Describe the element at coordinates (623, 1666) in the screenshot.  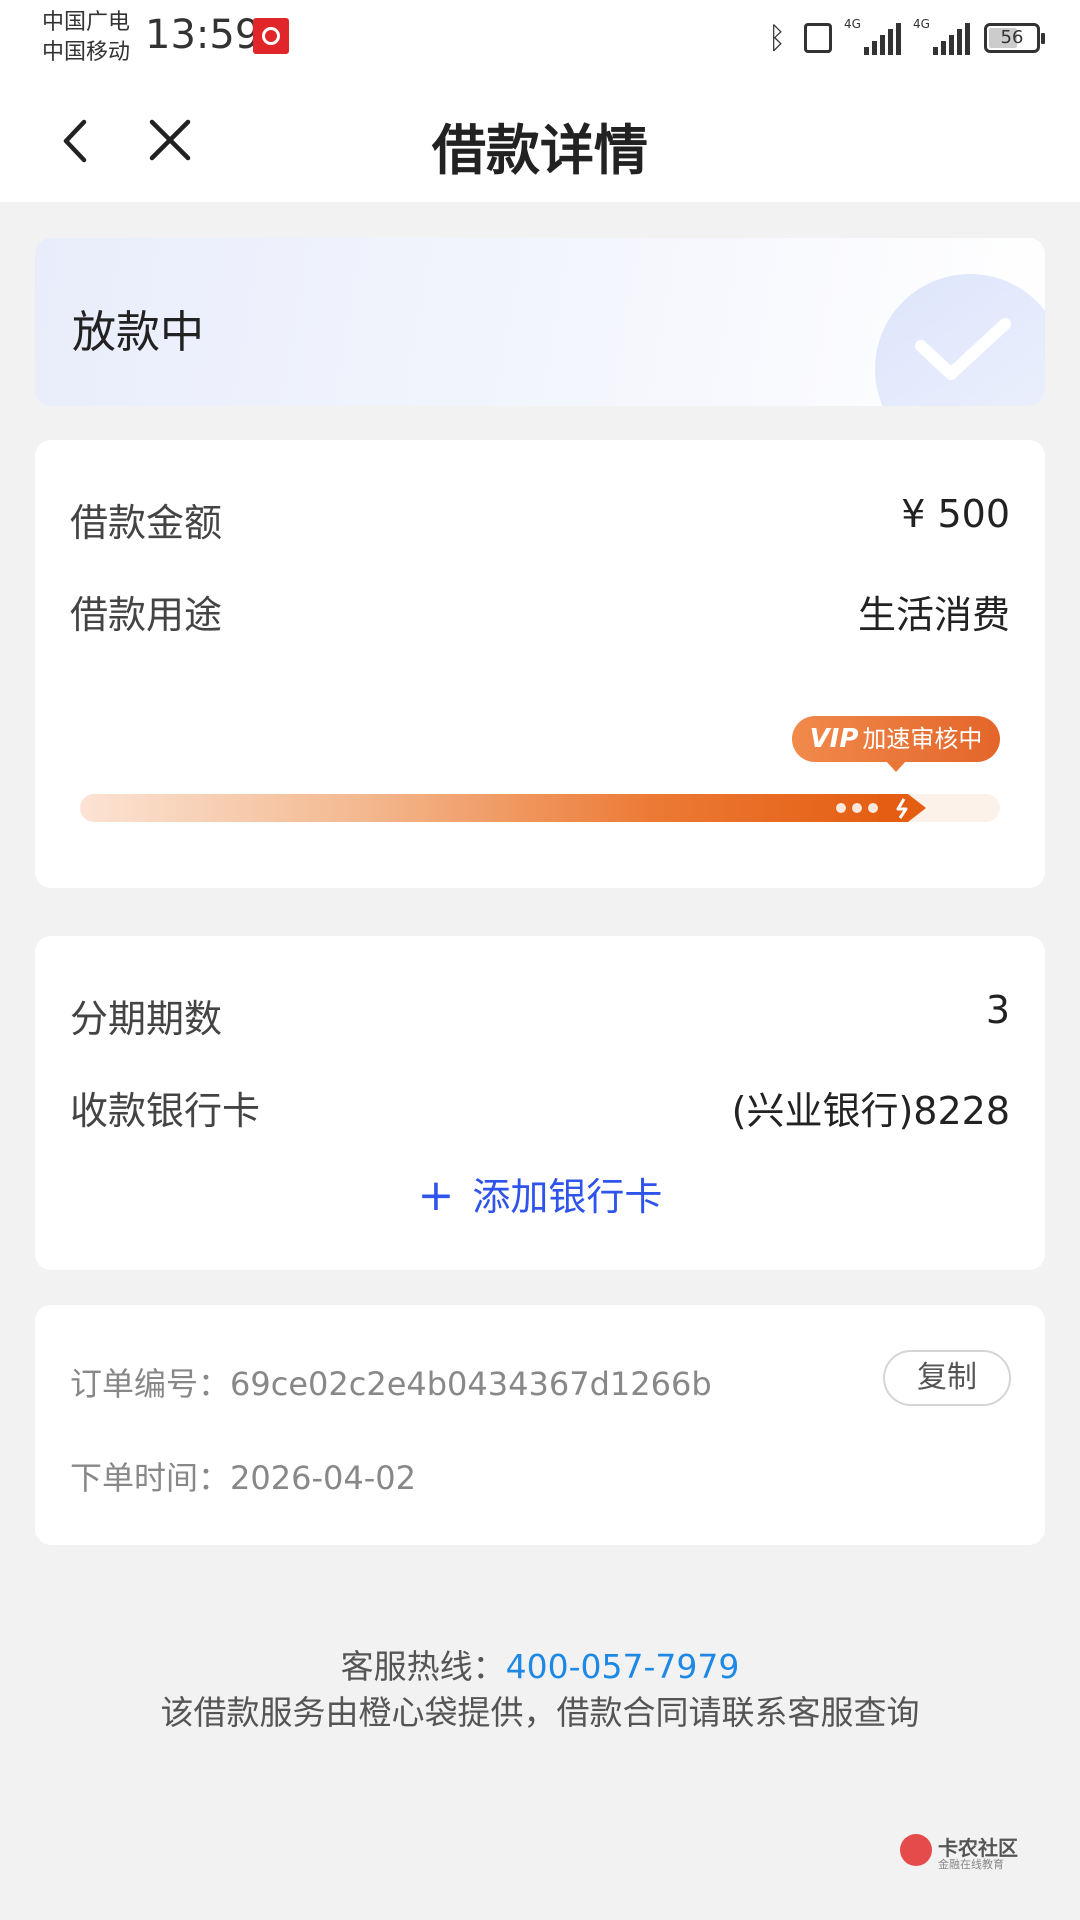
I see `hotline-number-link: 400-057-7979` at that location.